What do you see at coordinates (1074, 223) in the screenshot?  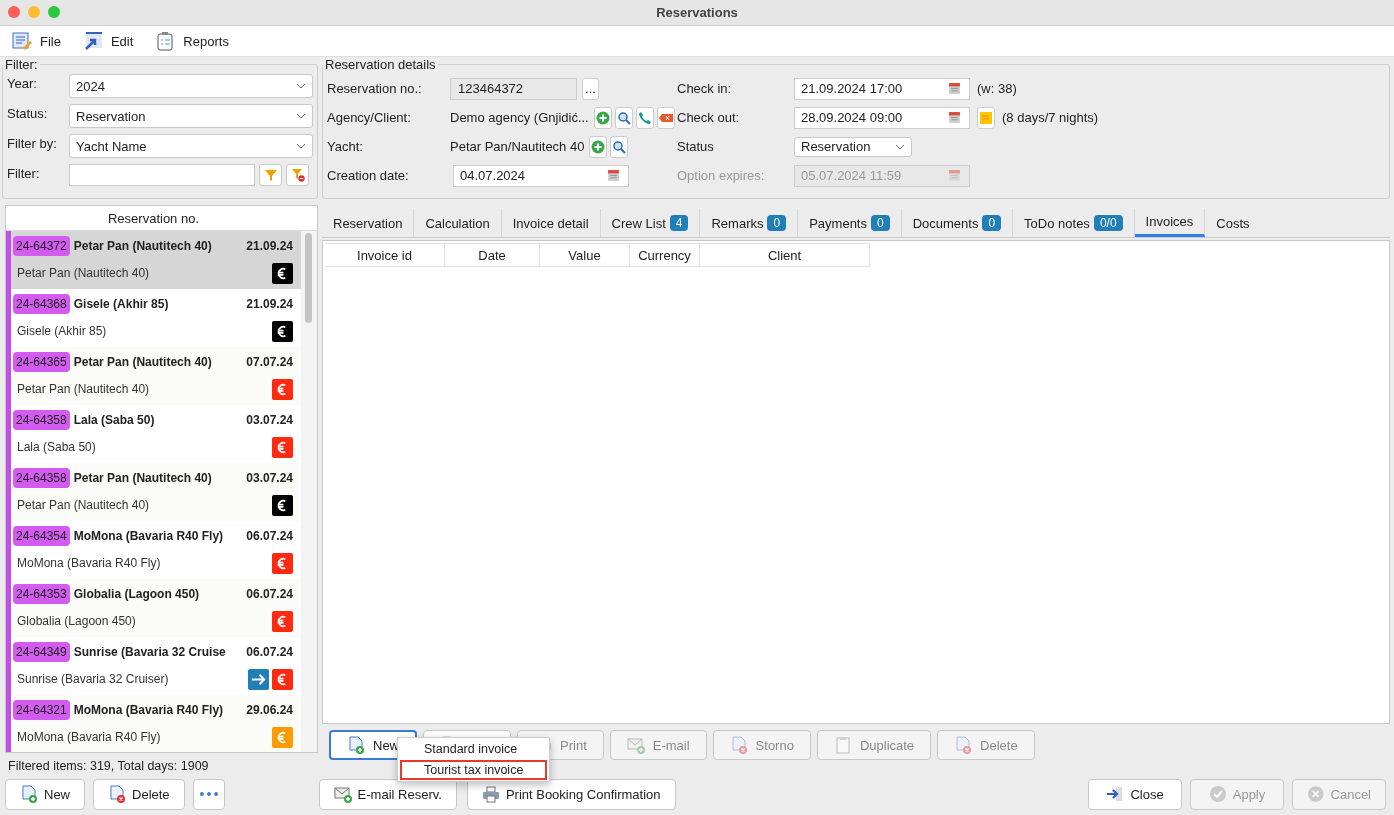 I see `tab: ToDo notes 0/0` at bounding box center [1074, 223].